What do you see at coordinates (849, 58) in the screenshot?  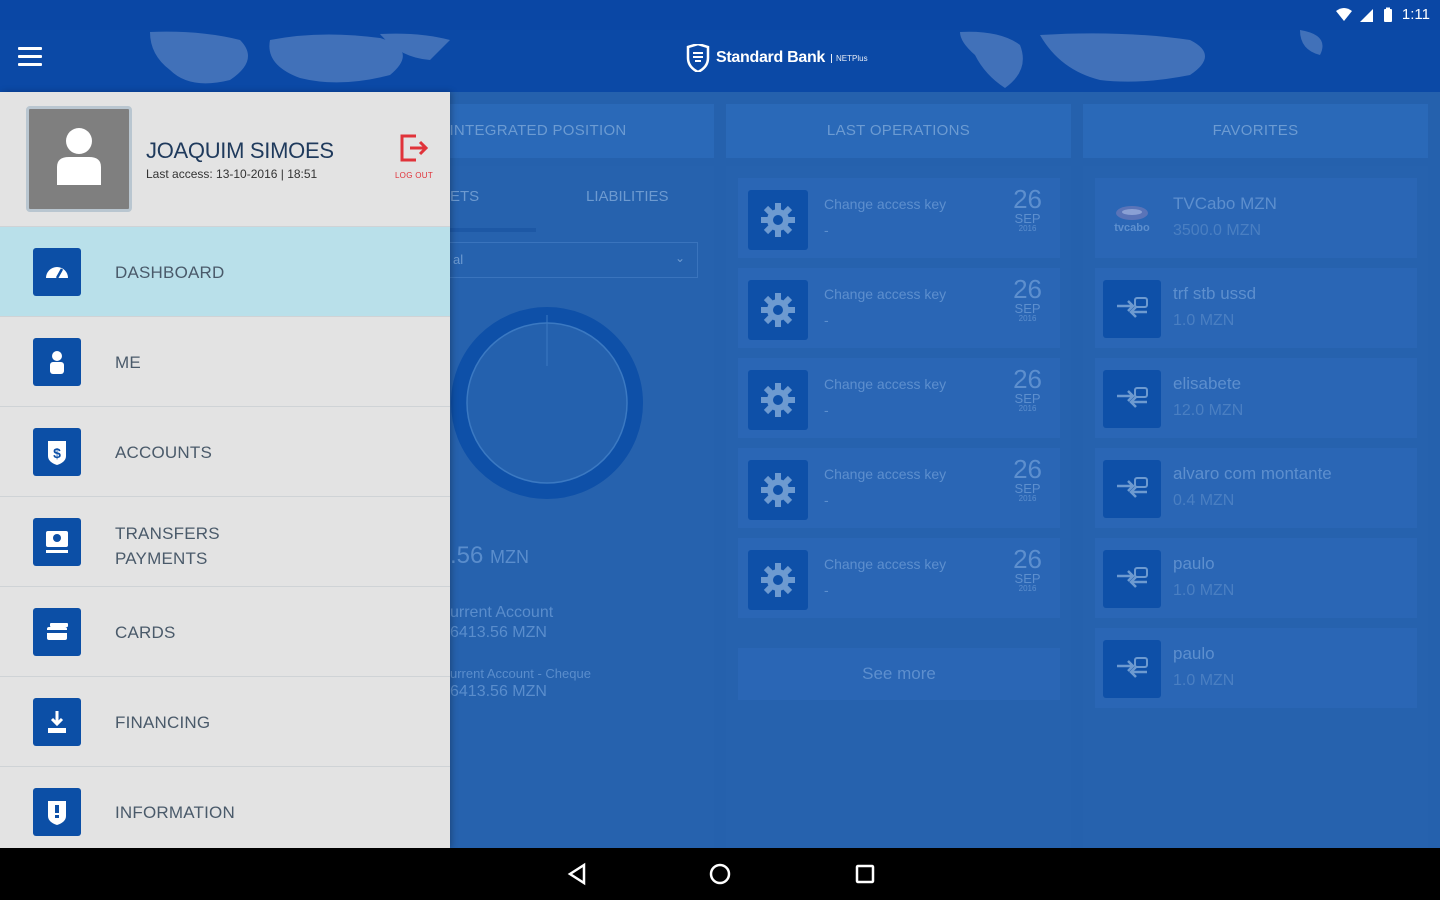 I see `brand-sub: NETPlus` at bounding box center [849, 58].